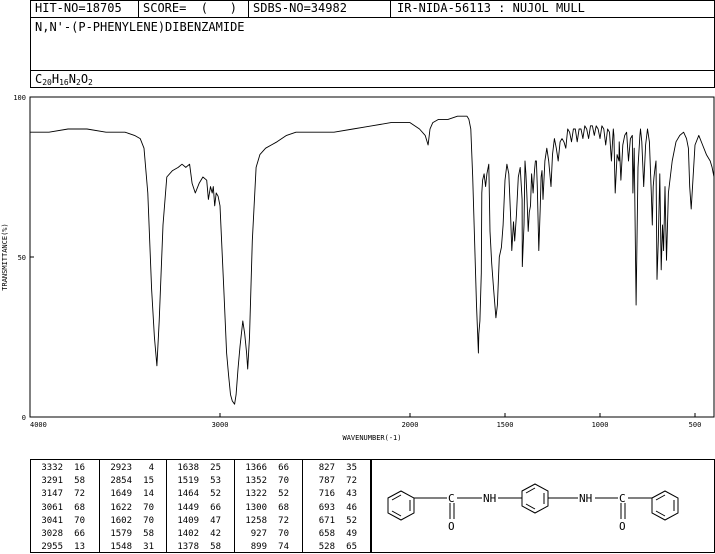 This screenshot has height=554, width=715. I want to click on oxygen-label-1: O, so click(451, 526).